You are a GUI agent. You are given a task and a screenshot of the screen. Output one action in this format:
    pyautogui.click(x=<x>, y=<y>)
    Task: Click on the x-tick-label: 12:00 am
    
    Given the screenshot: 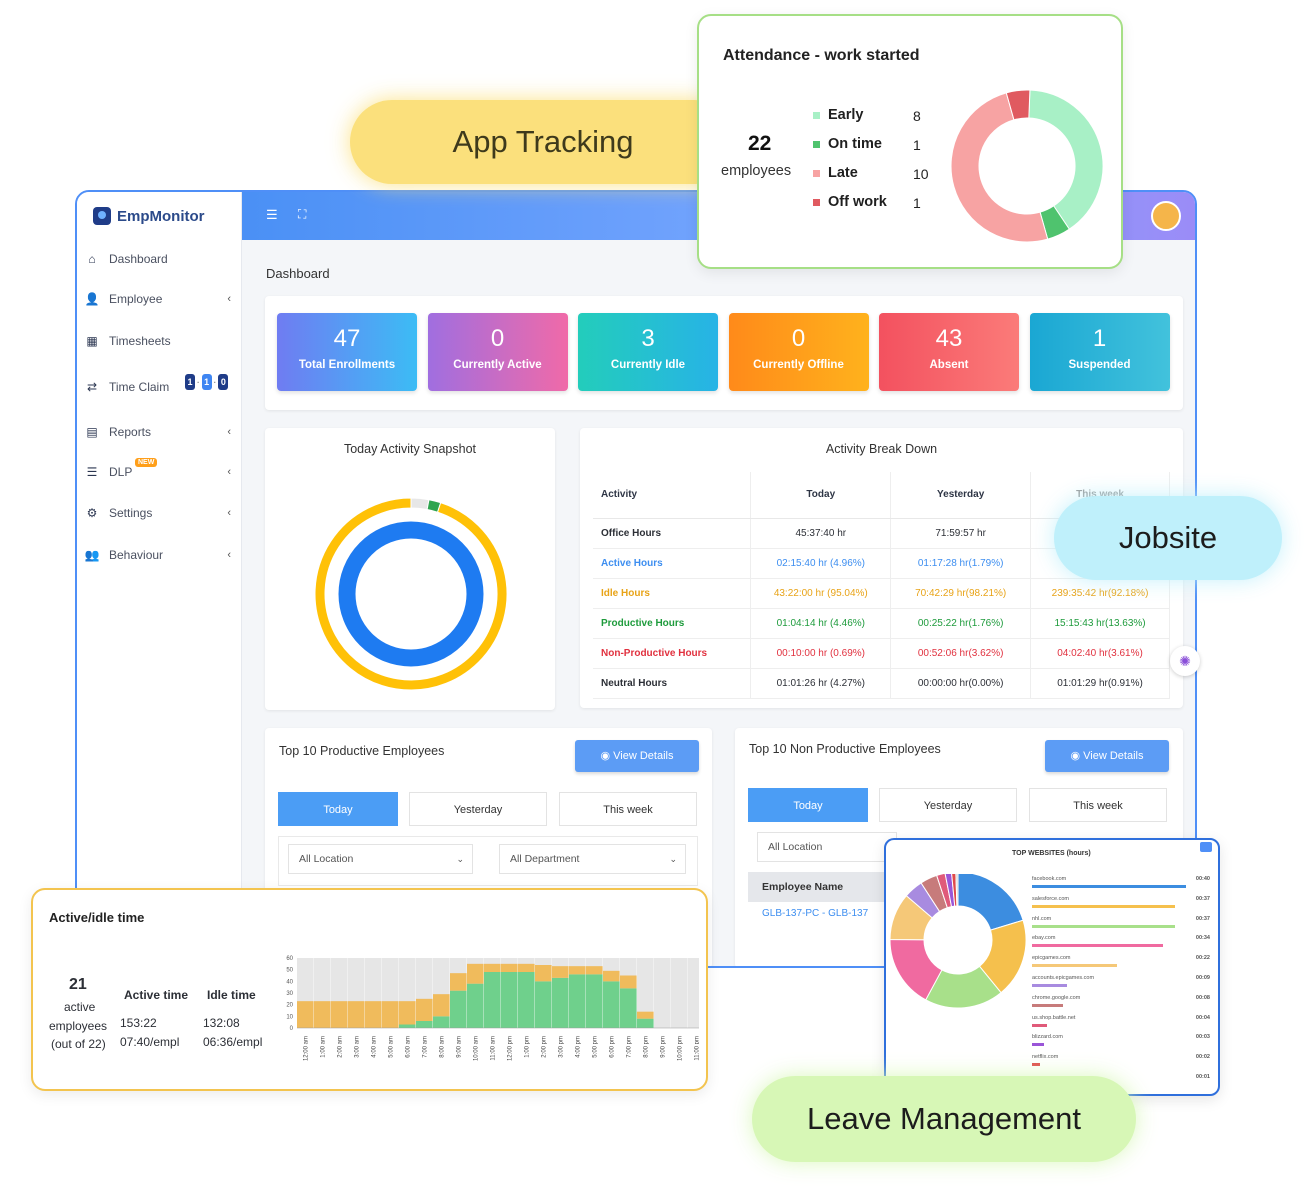 What is the action you would take?
    pyautogui.click(x=306, y=1048)
    